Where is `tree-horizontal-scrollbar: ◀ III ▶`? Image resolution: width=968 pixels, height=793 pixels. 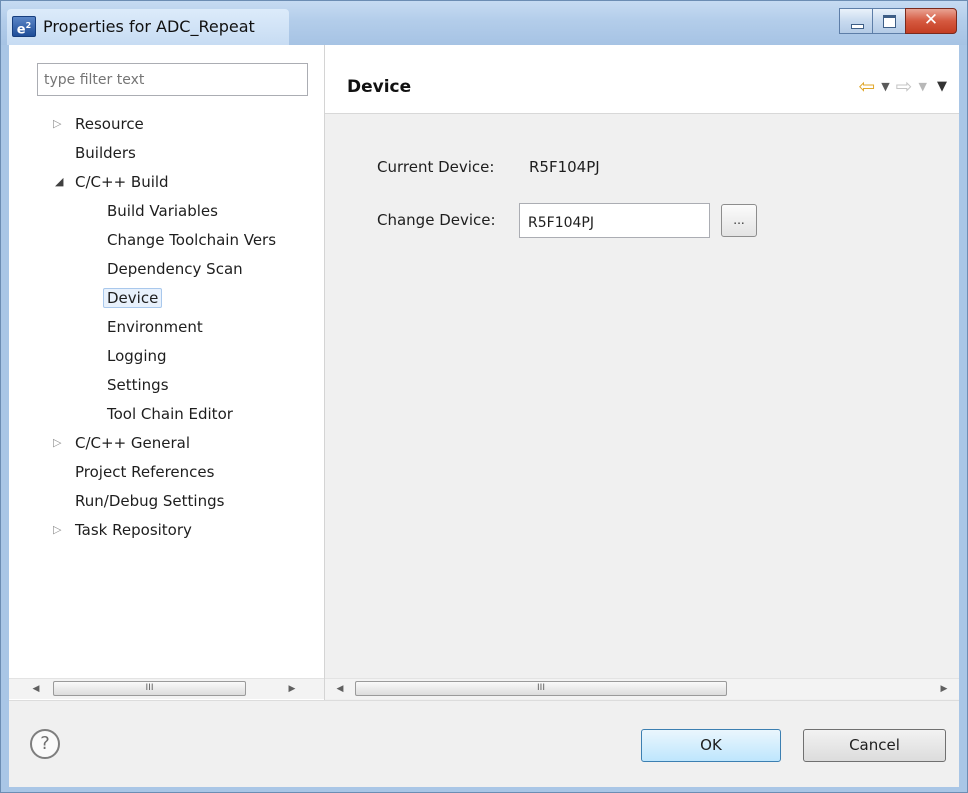 tree-horizontal-scrollbar: ◀ III ▶ is located at coordinates (166, 688).